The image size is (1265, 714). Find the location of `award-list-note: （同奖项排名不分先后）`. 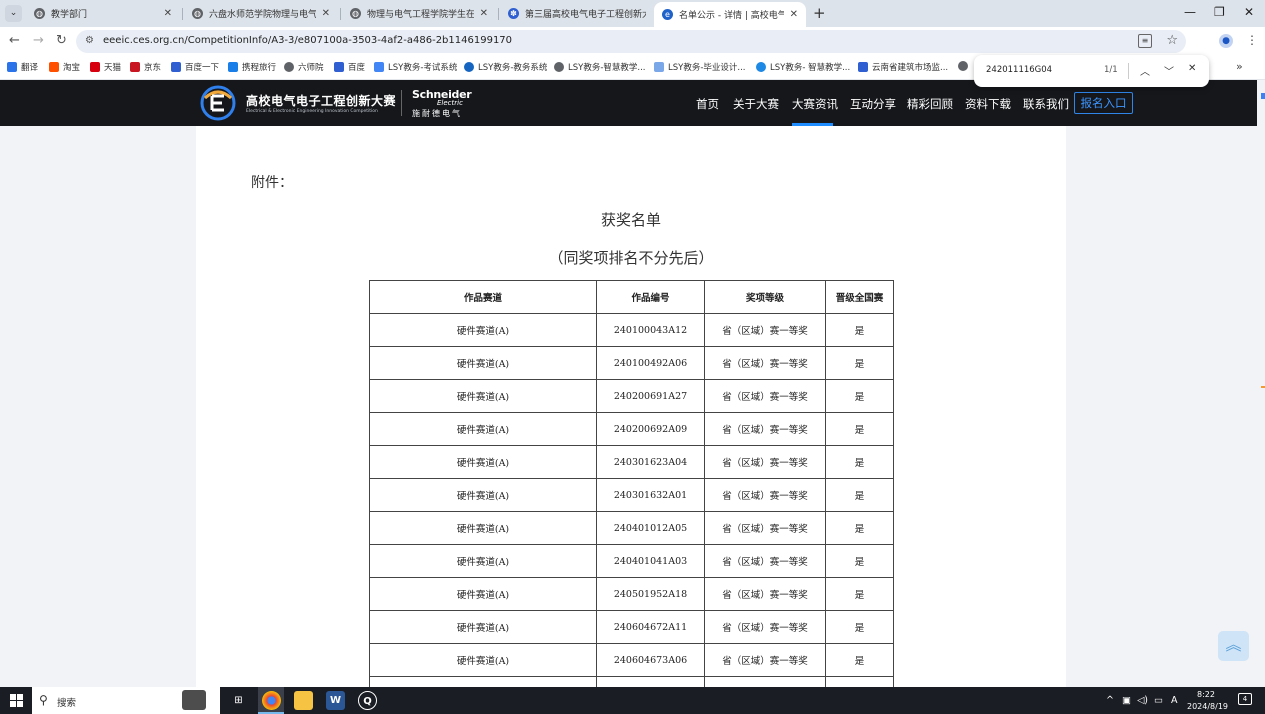

award-list-note: （同奖项排名不分先后） is located at coordinates (631, 258).